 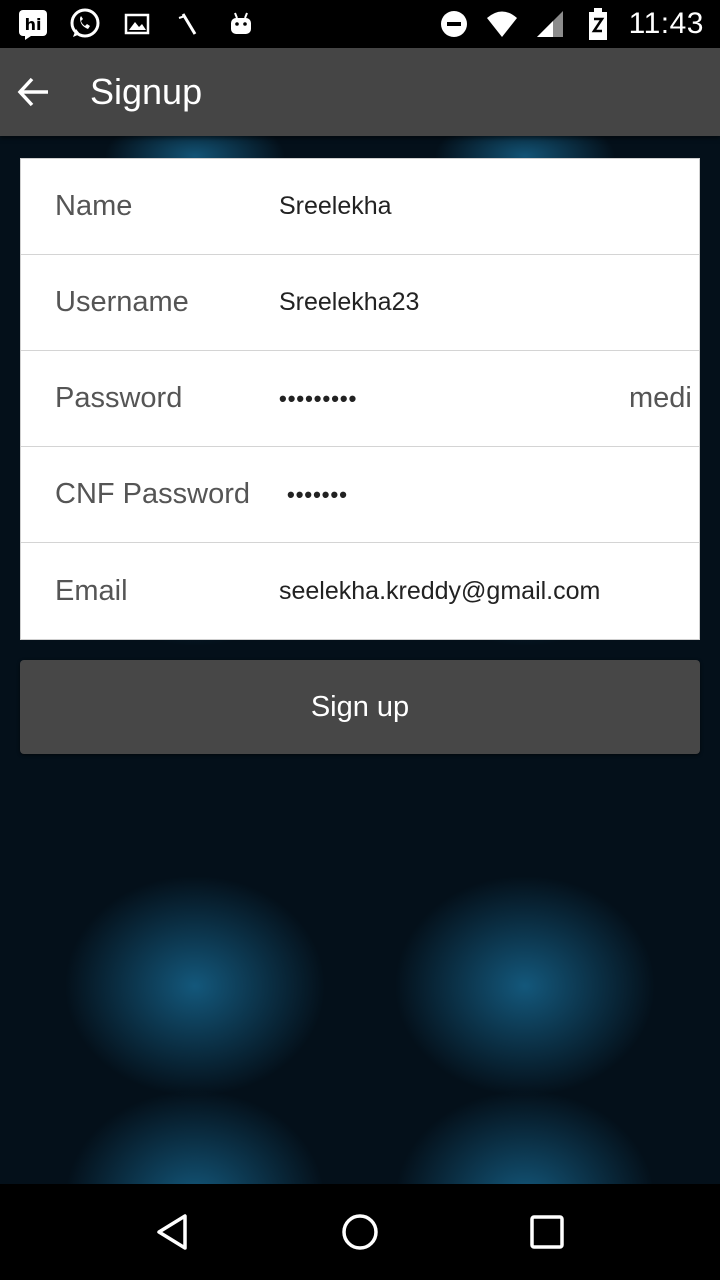 I want to click on nav-back-icon, so click(x=172, y=1232).